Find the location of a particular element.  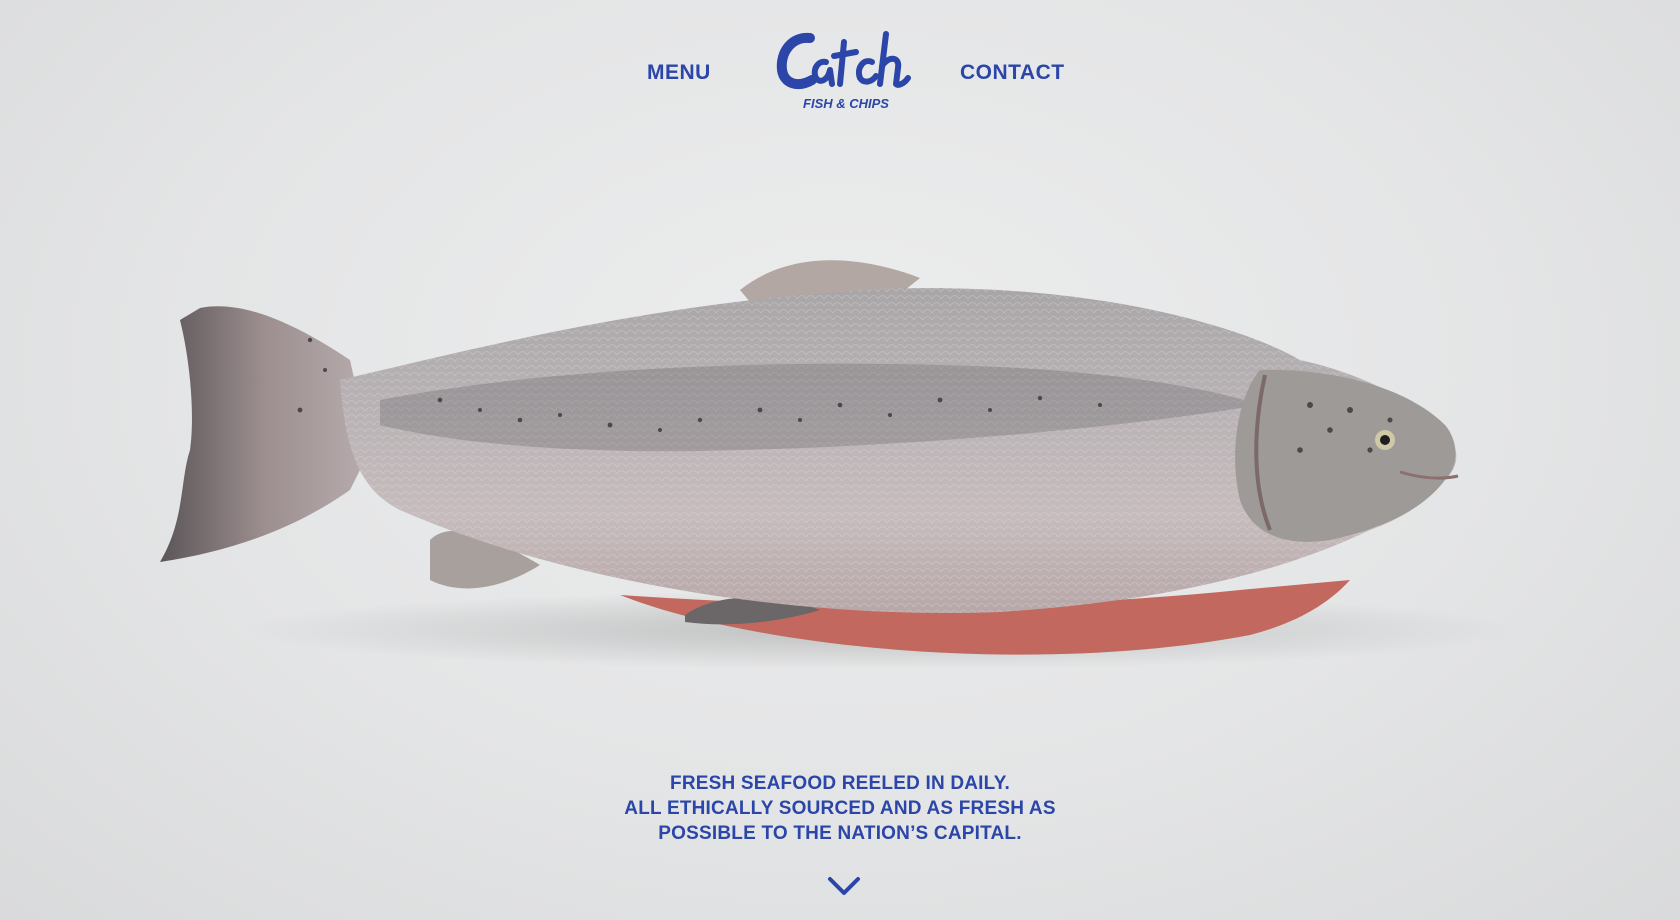

nav-contact-link: CONTACT is located at coordinates (1012, 73).